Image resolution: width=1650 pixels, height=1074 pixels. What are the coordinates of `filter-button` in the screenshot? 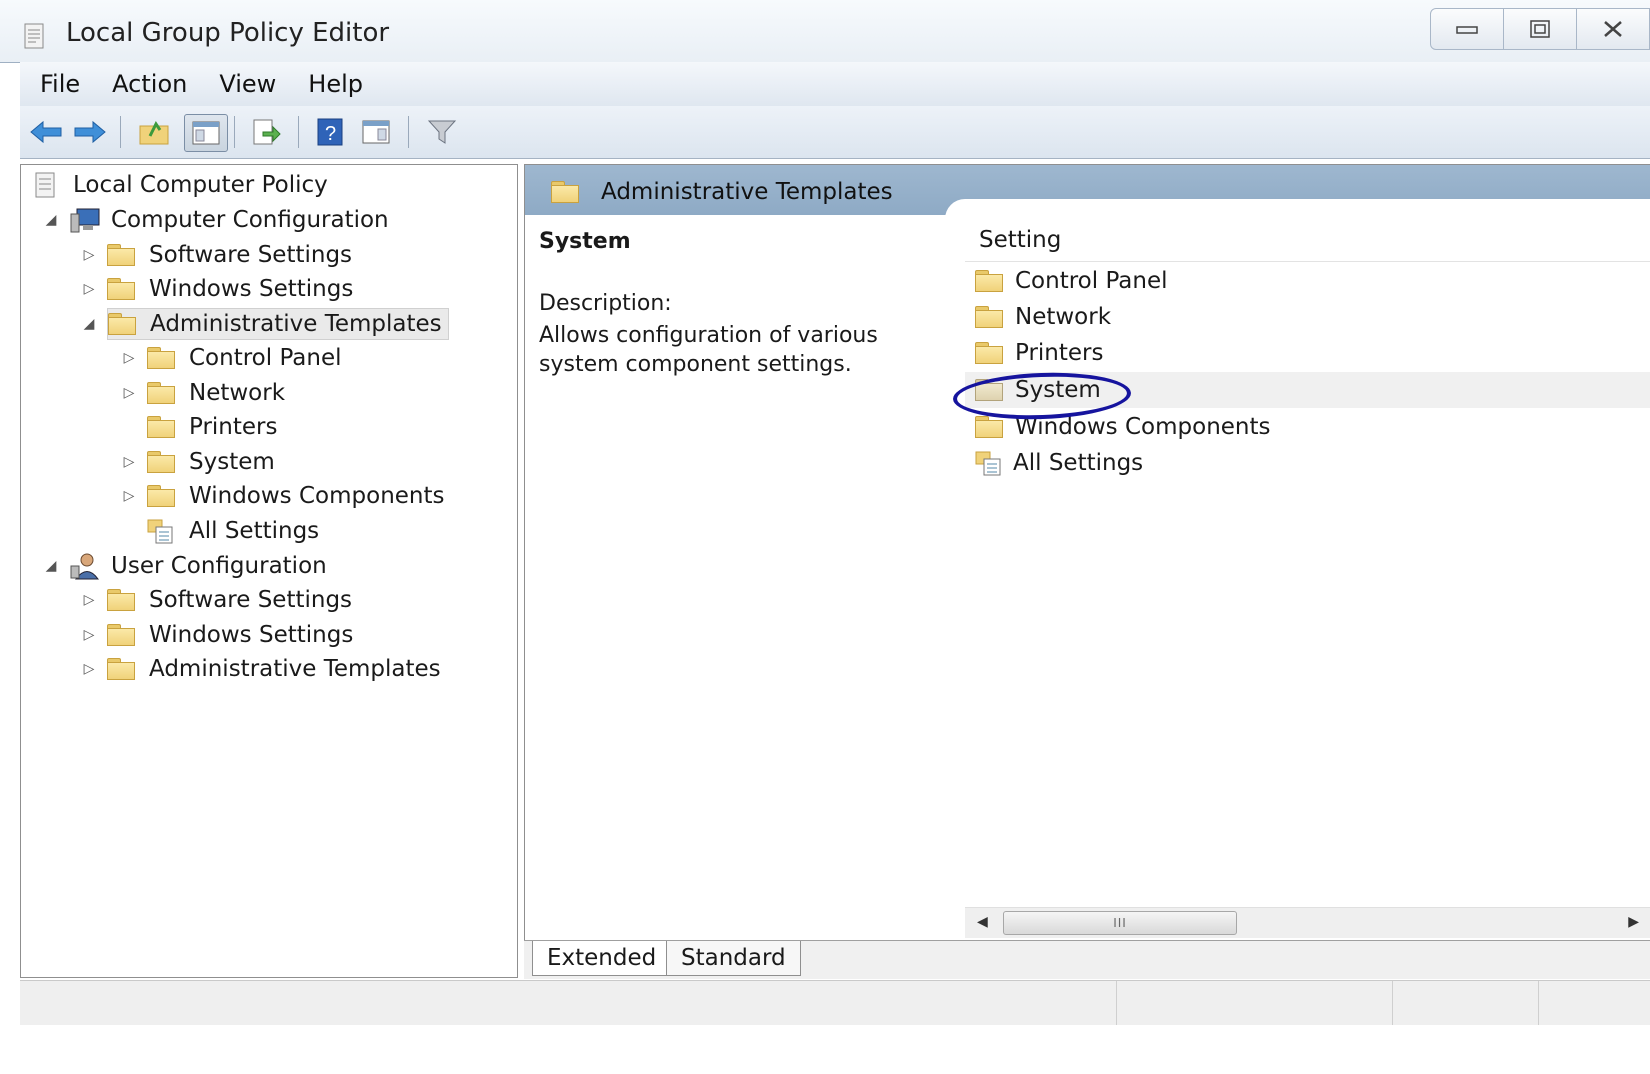 It's located at (442, 132).